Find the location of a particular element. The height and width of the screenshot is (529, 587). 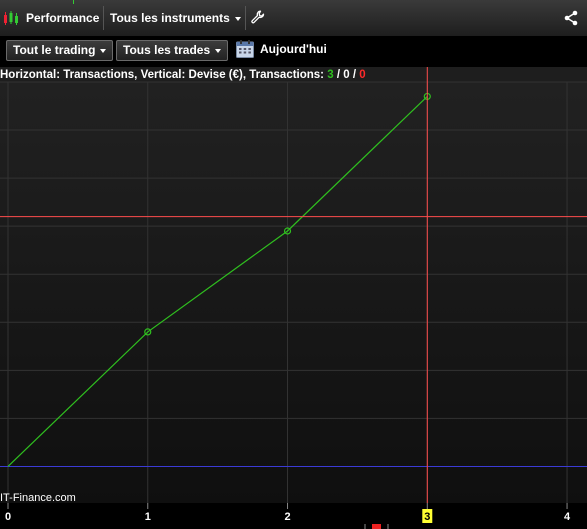

trades-filter-dropdown: Tous les trades is located at coordinates (172, 50).